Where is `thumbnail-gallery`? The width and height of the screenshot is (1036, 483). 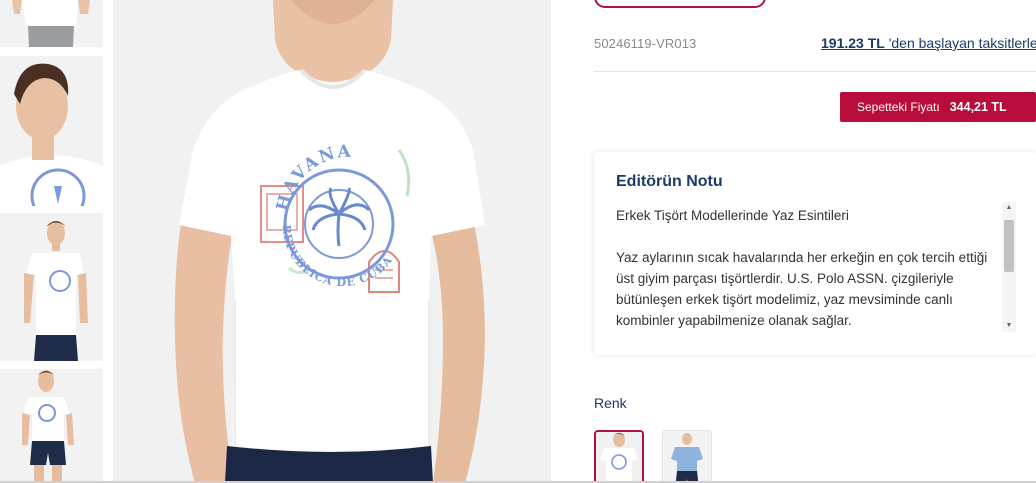 thumbnail-gallery is located at coordinates (51, 241).